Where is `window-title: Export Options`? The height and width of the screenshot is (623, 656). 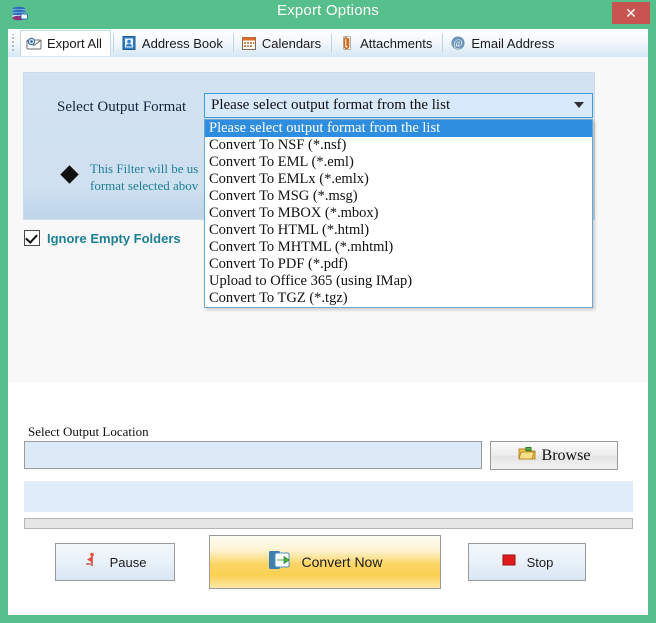
window-title: Export Options is located at coordinates (327, 10).